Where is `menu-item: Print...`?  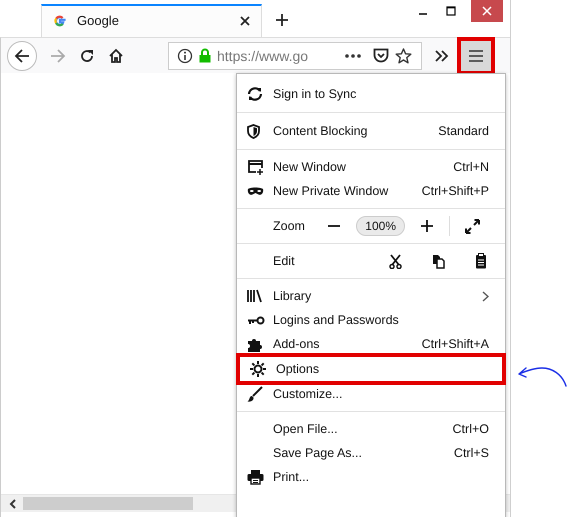 menu-item: Print... is located at coordinates (371, 477).